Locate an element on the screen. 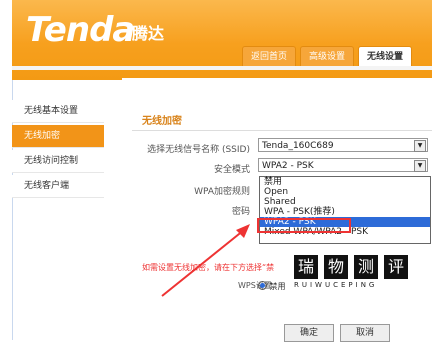  top-tabs: 返回首页 高级设置 无线设置 is located at coordinates (327, 56).